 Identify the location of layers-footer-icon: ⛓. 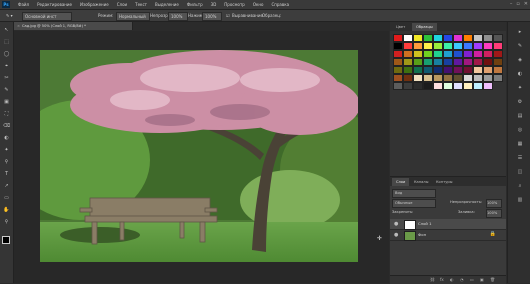
(432, 279).